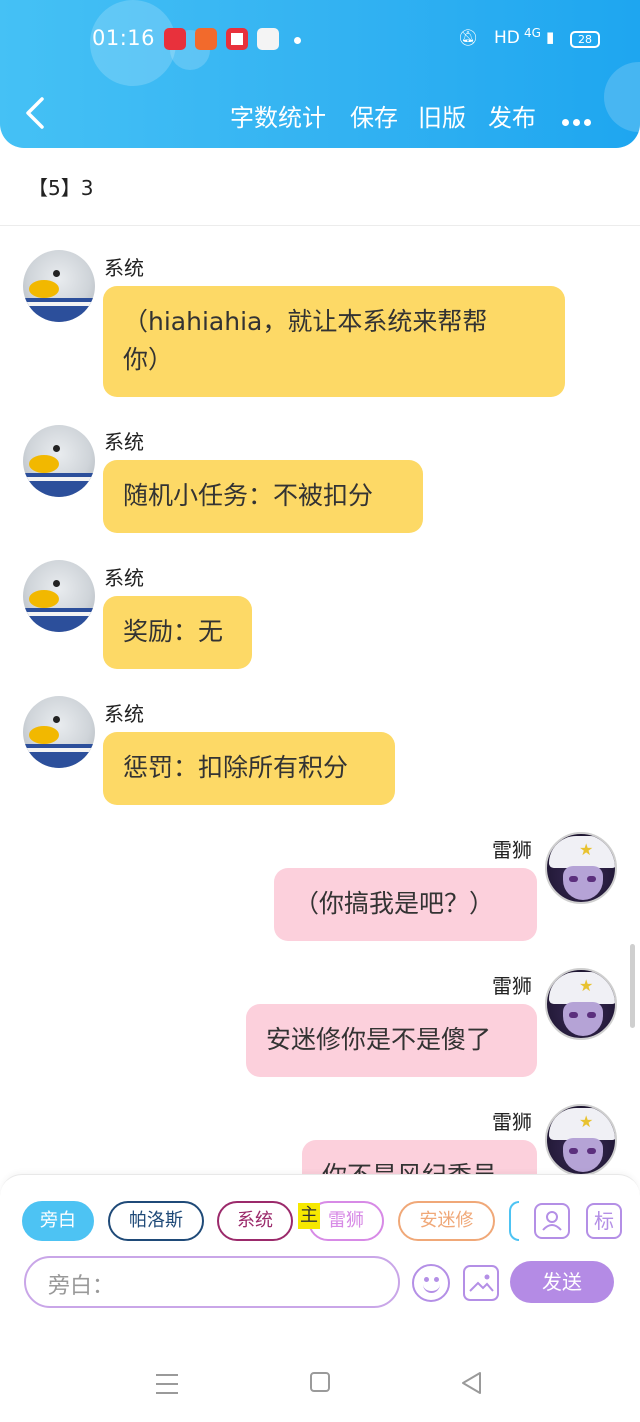  Describe the element at coordinates (585, 39) in the screenshot. I see `battery-indicator: 28` at that location.